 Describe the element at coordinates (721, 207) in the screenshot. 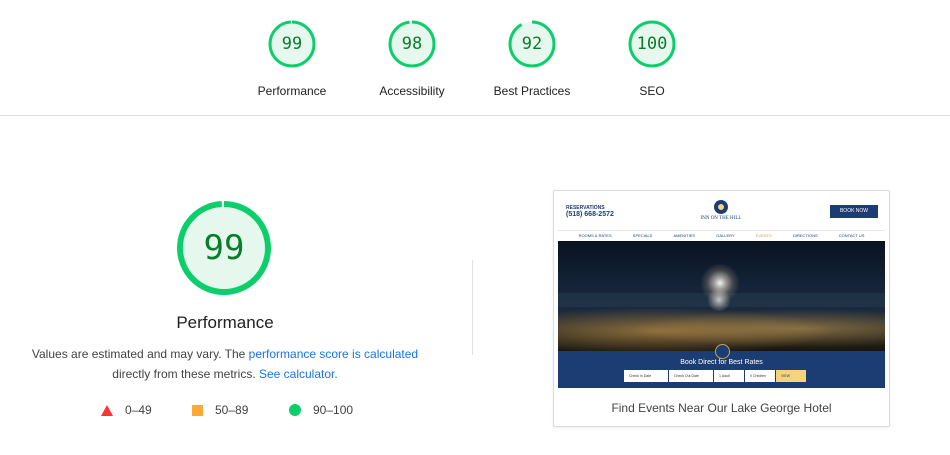

I see `logo-icon` at that location.